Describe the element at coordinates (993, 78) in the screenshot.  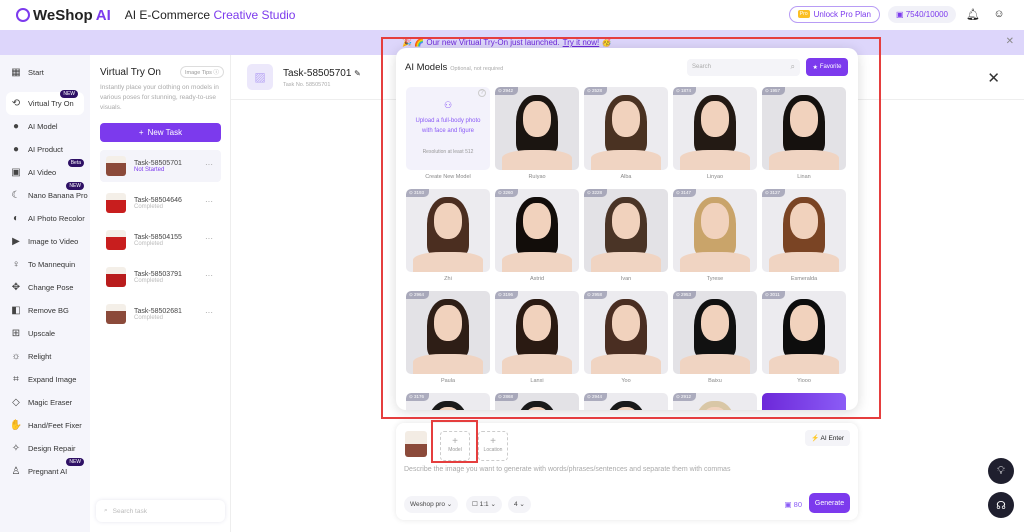
I see `close-icon: ✕` at that location.